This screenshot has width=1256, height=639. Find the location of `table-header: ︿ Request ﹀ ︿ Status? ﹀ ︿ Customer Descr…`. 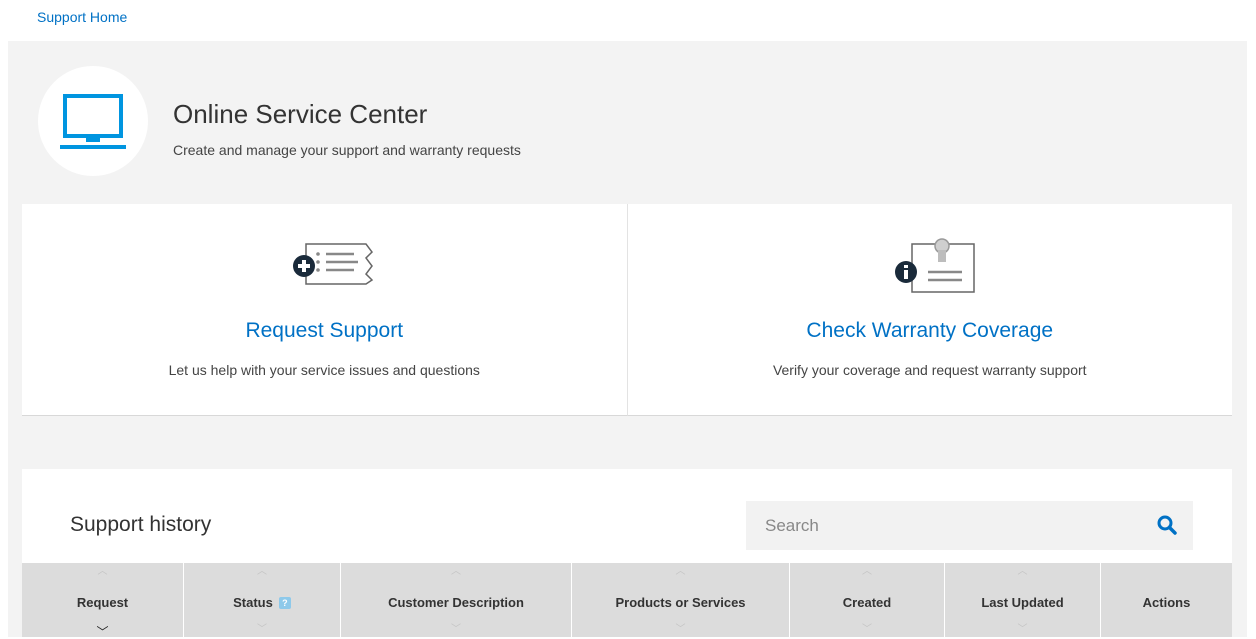

table-header: ︿ Request ﹀ ︿ Status? ﹀ ︿ Customer Descr… is located at coordinates (627, 600).